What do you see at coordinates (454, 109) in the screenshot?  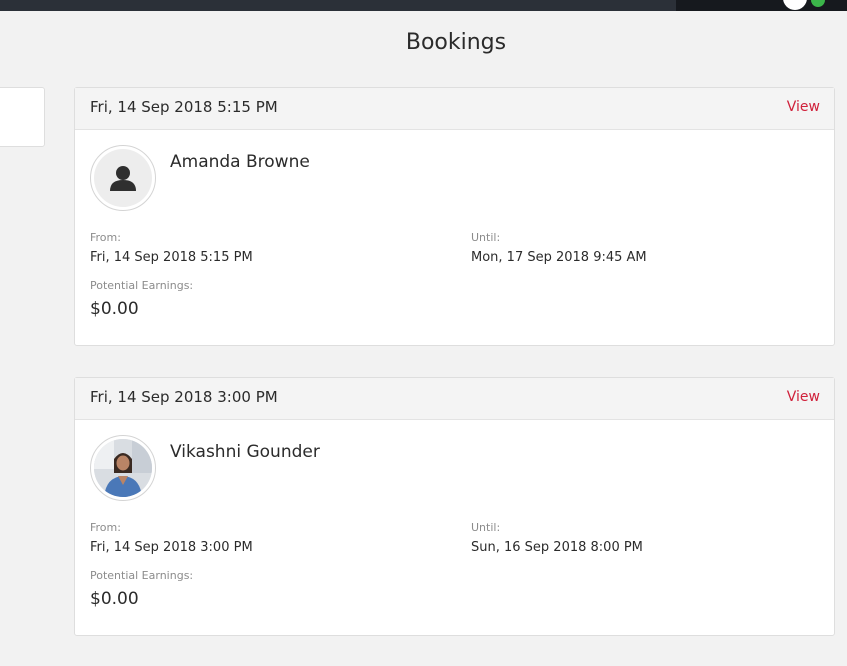 I see `booking-card-header: Fri, 14 Sep 2018 5:15 PM View` at bounding box center [454, 109].